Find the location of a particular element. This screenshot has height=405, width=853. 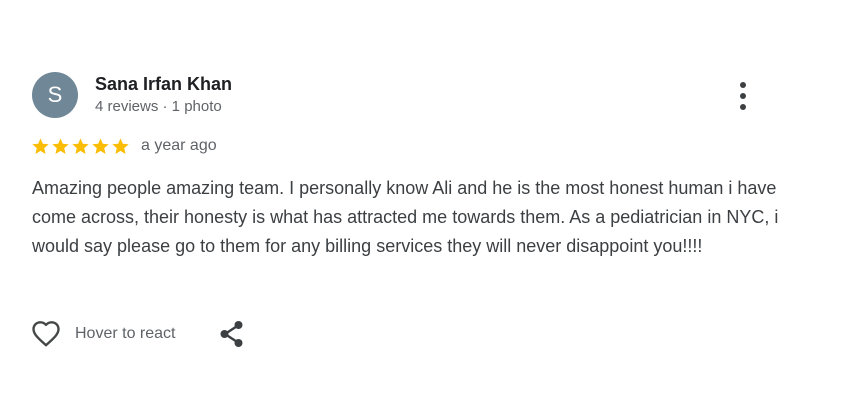

more-options-button is located at coordinates (743, 96).